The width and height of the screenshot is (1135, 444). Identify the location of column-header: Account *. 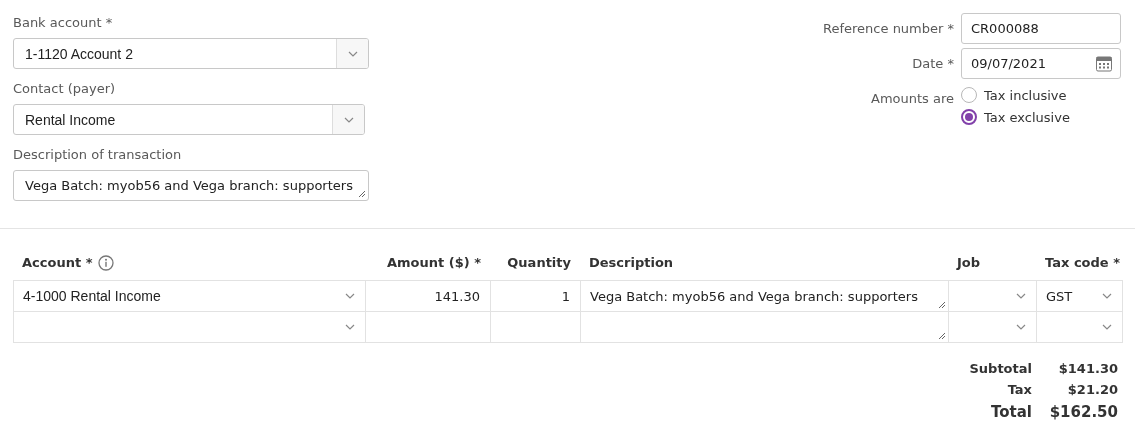
(57, 262).